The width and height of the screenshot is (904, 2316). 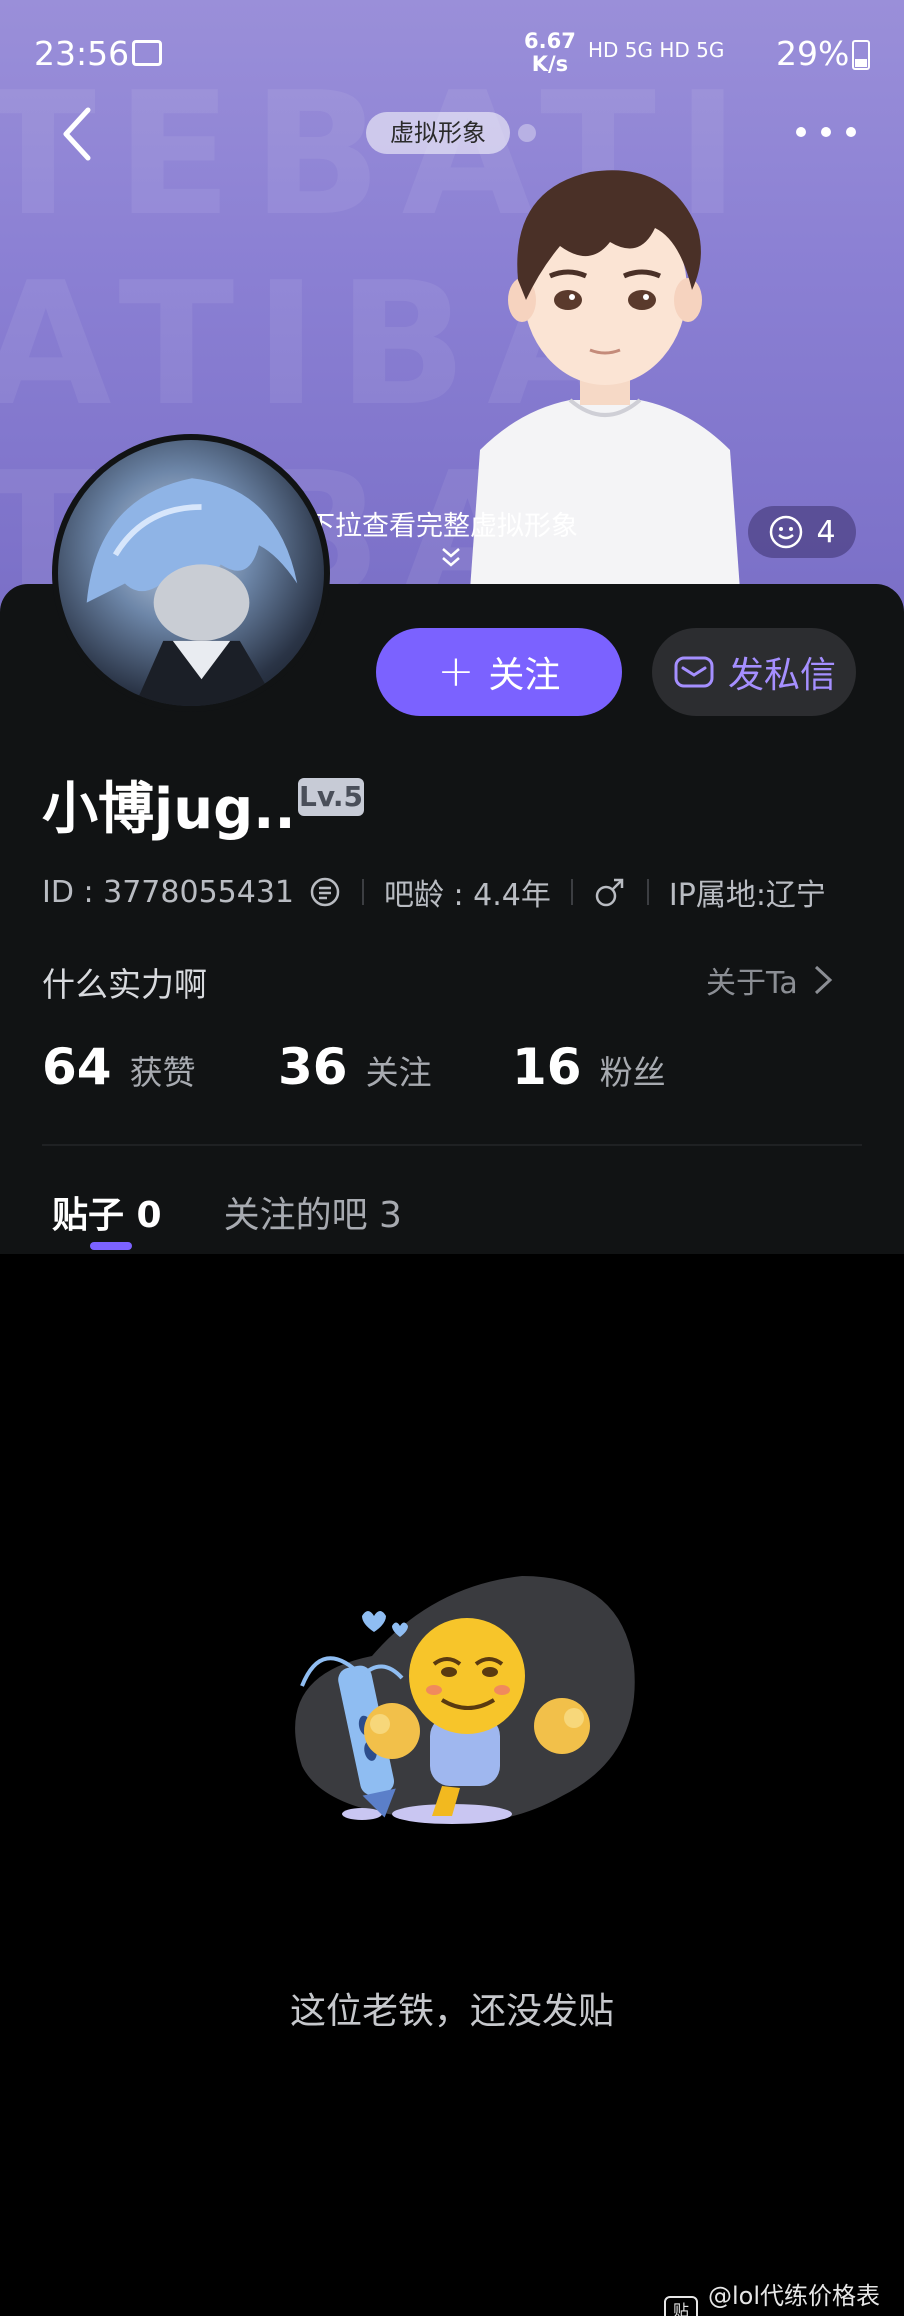 I want to click on chevron-right-icon, so click(x=823, y=980).